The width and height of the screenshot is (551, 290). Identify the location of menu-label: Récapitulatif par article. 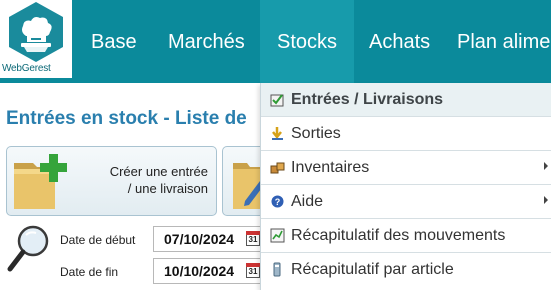
(372, 269).